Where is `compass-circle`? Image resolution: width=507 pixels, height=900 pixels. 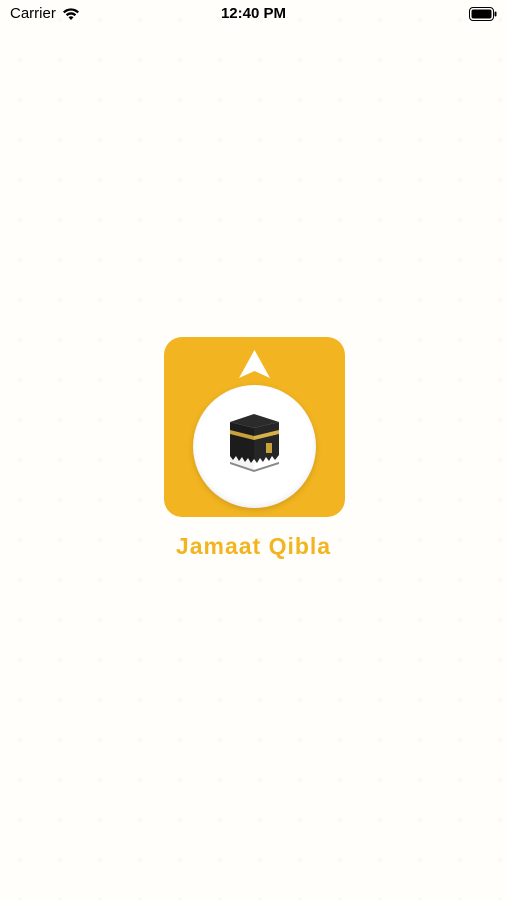
compass-circle is located at coordinates (254, 446).